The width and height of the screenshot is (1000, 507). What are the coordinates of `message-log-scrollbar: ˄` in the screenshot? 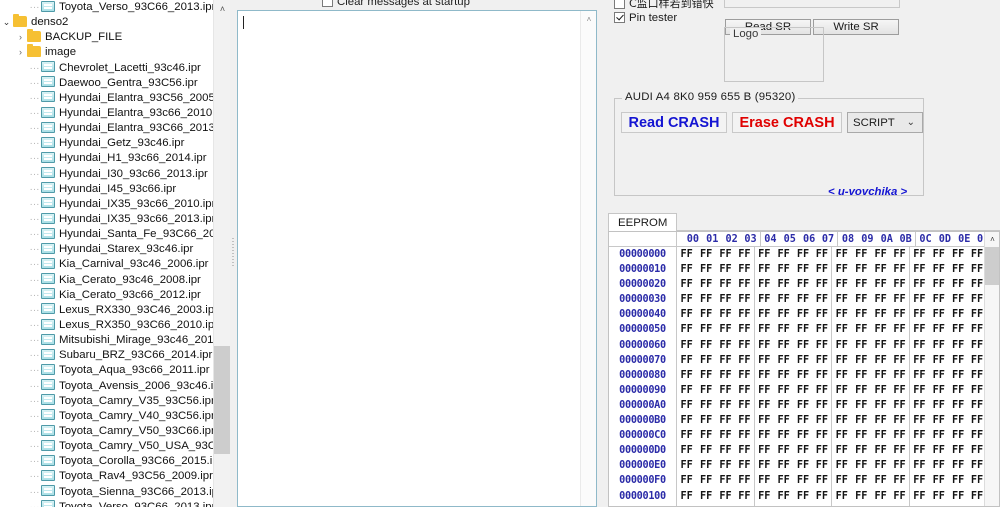 It's located at (588, 258).